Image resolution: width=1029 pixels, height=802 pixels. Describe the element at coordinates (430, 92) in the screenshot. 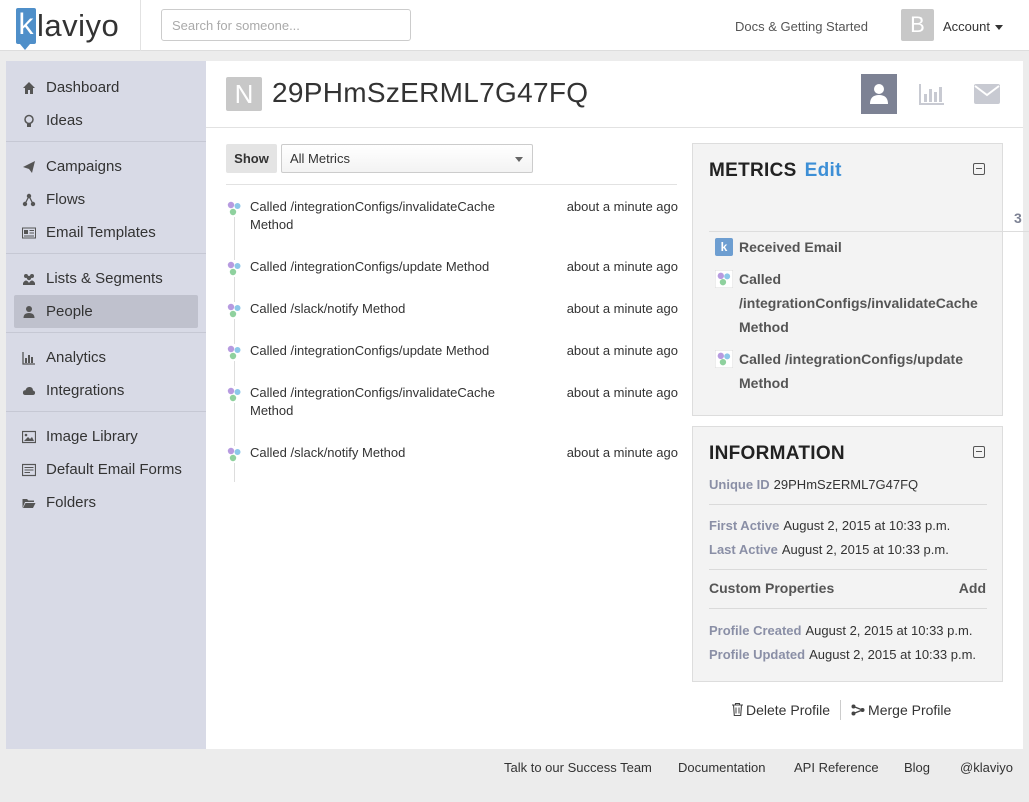

I see `page-title: 29PHmSzERML7G47FQ` at that location.